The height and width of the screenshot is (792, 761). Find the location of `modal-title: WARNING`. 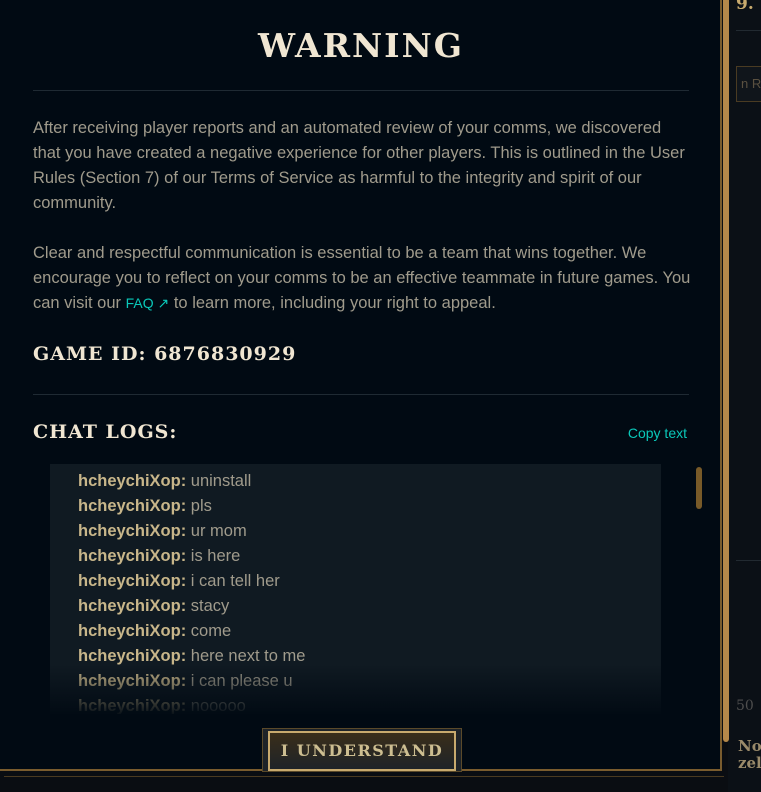

modal-title: WARNING is located at coordinates (361, 45).